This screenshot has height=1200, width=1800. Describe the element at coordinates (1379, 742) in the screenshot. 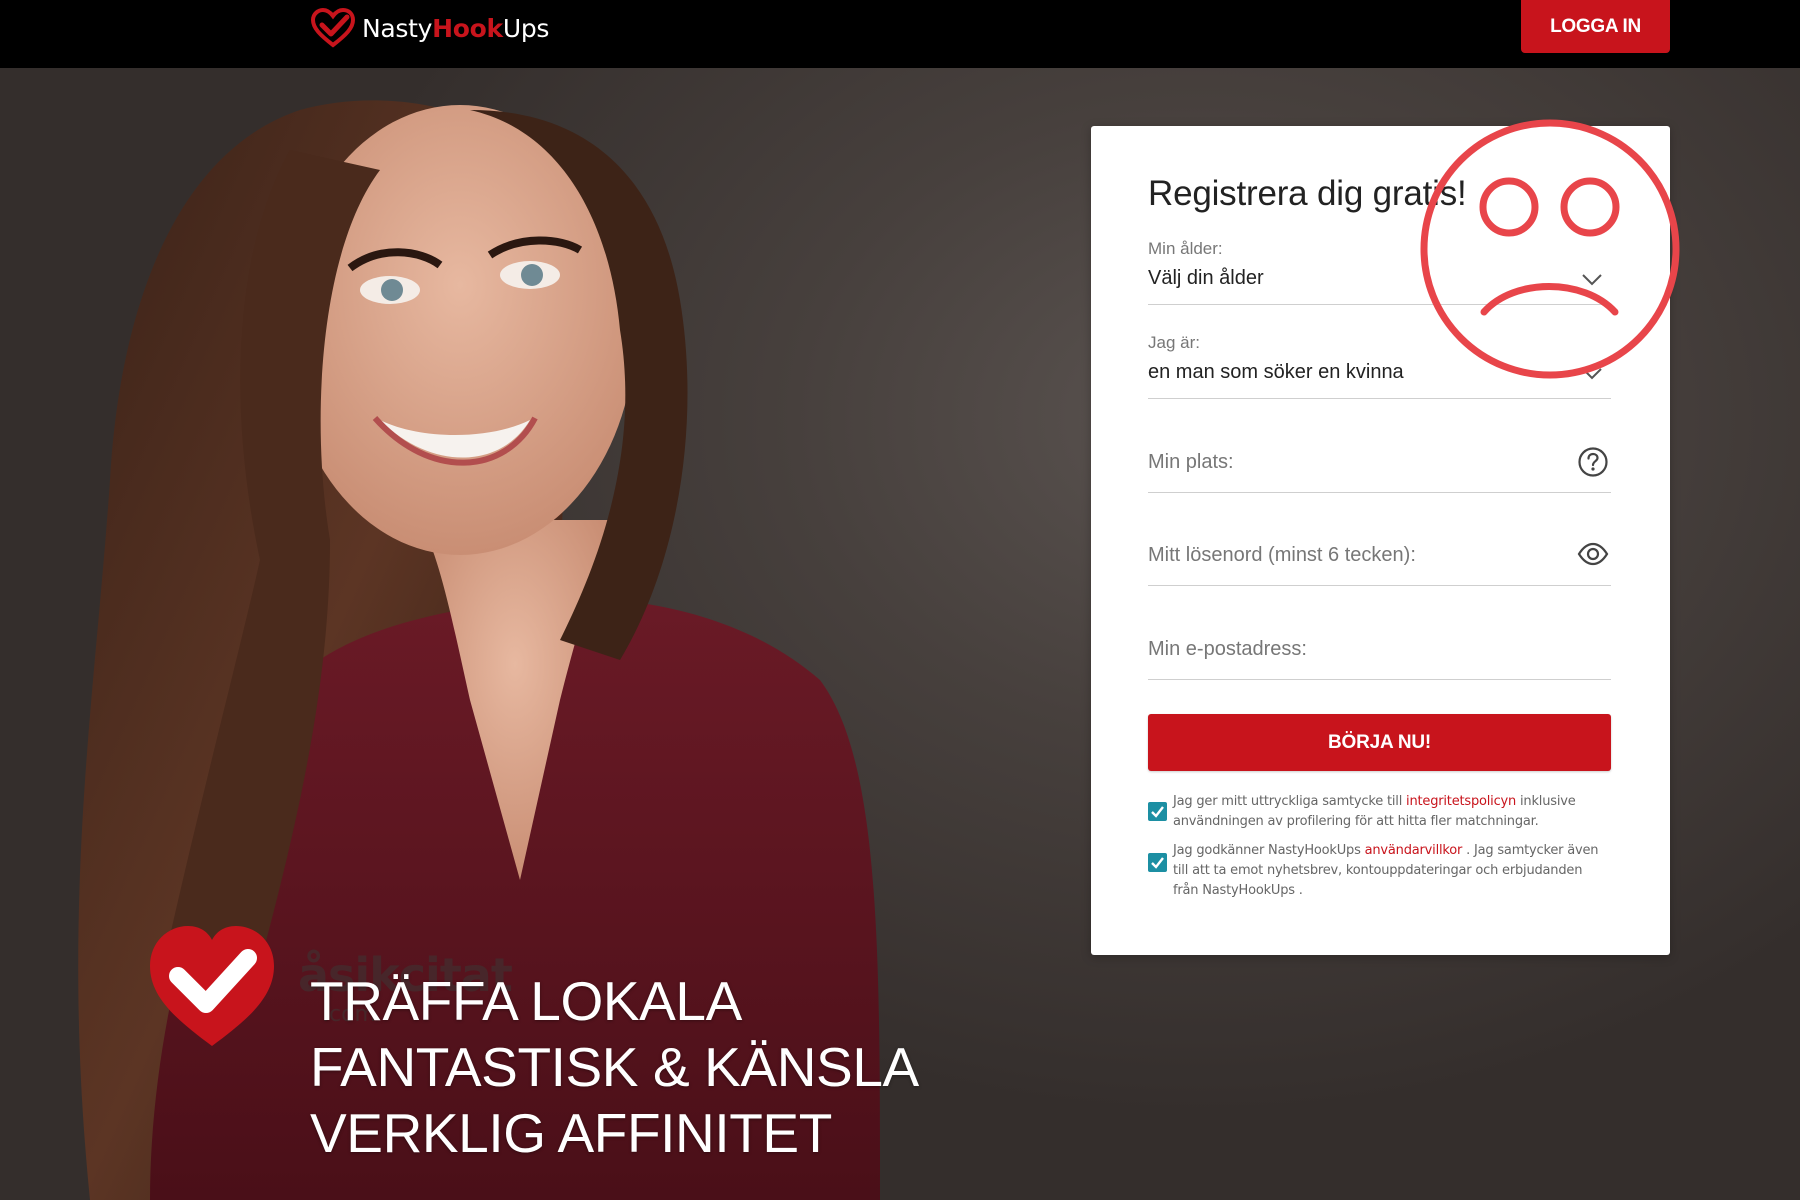

I see `start-now-button: BÖRJA NU!` at that location.